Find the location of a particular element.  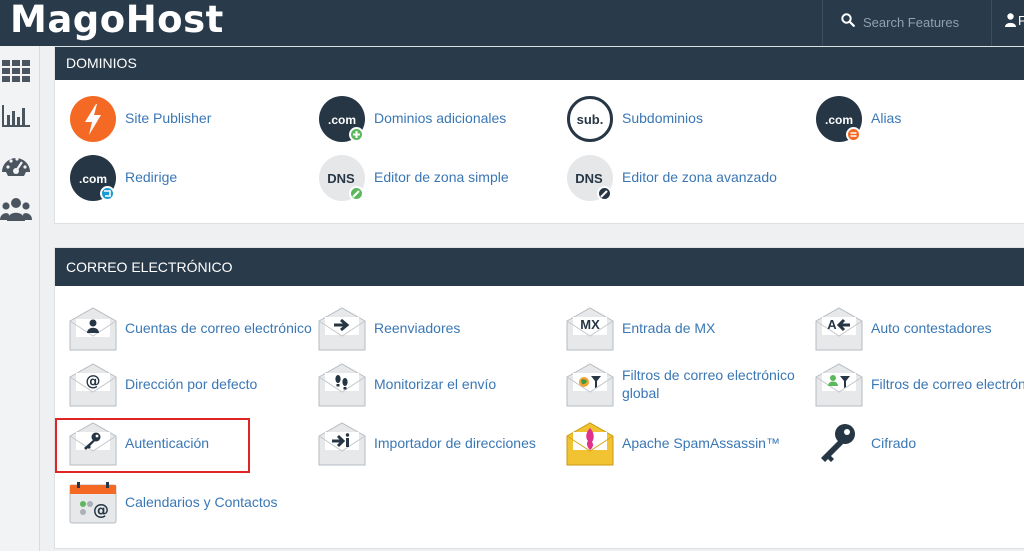

search-icon is located at coordinates (848, 22).